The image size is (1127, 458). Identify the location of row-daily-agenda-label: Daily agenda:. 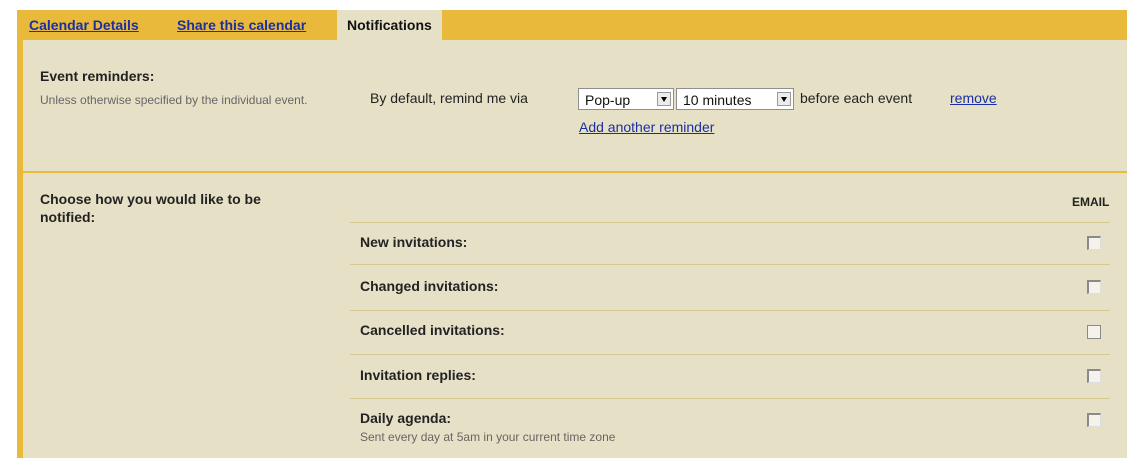
(406, 418).